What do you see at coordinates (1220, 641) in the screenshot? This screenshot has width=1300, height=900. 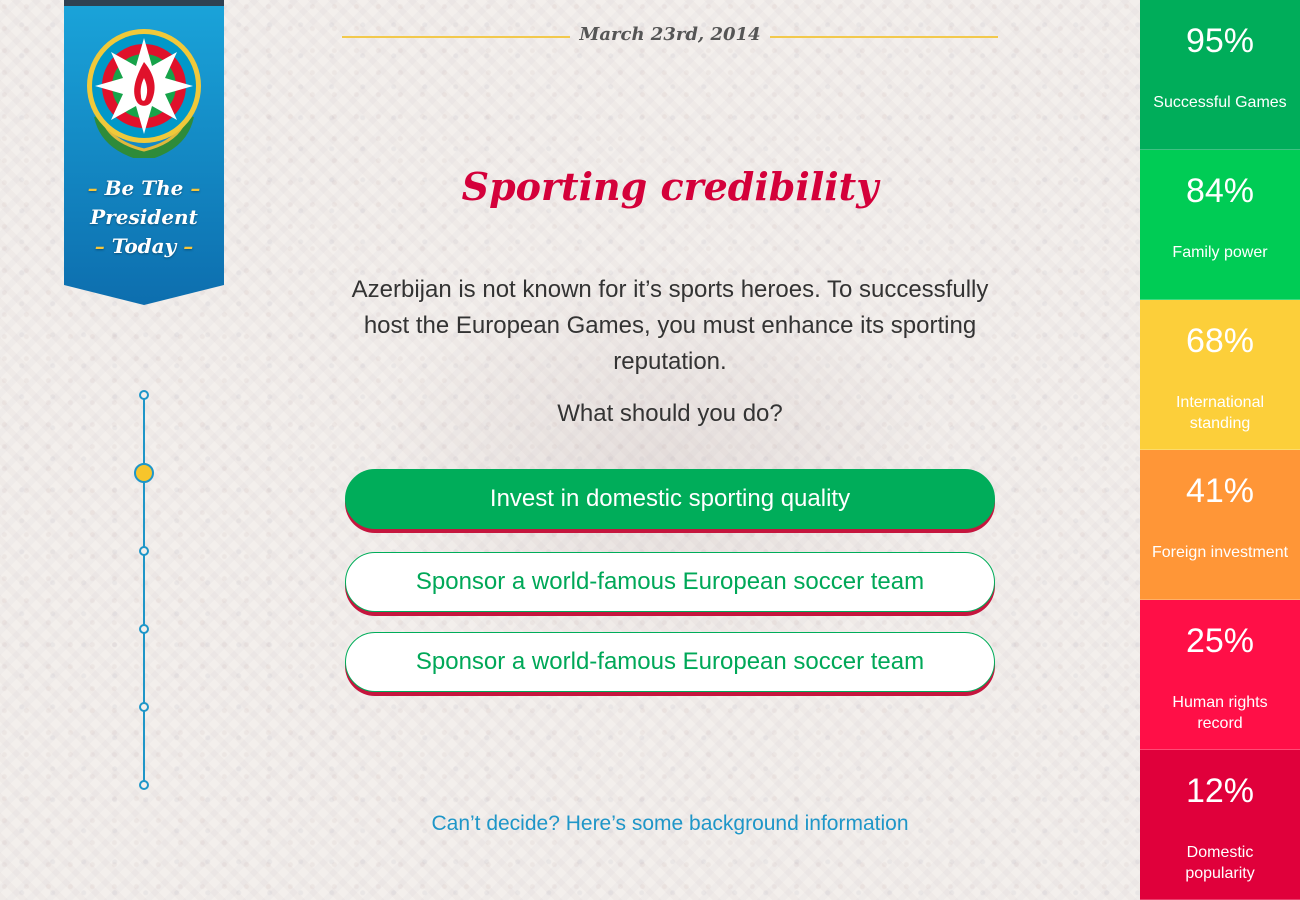 I see `stat-value: 25%` at bounding box center [1220, 641].